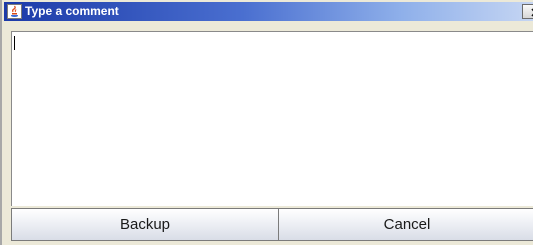 Image resolution: width=533 pixels, height=245 pixels. What do you see at coordinates (531, 14) in the screenshot?
I see `close-icon` at bounding box center [531, 14].